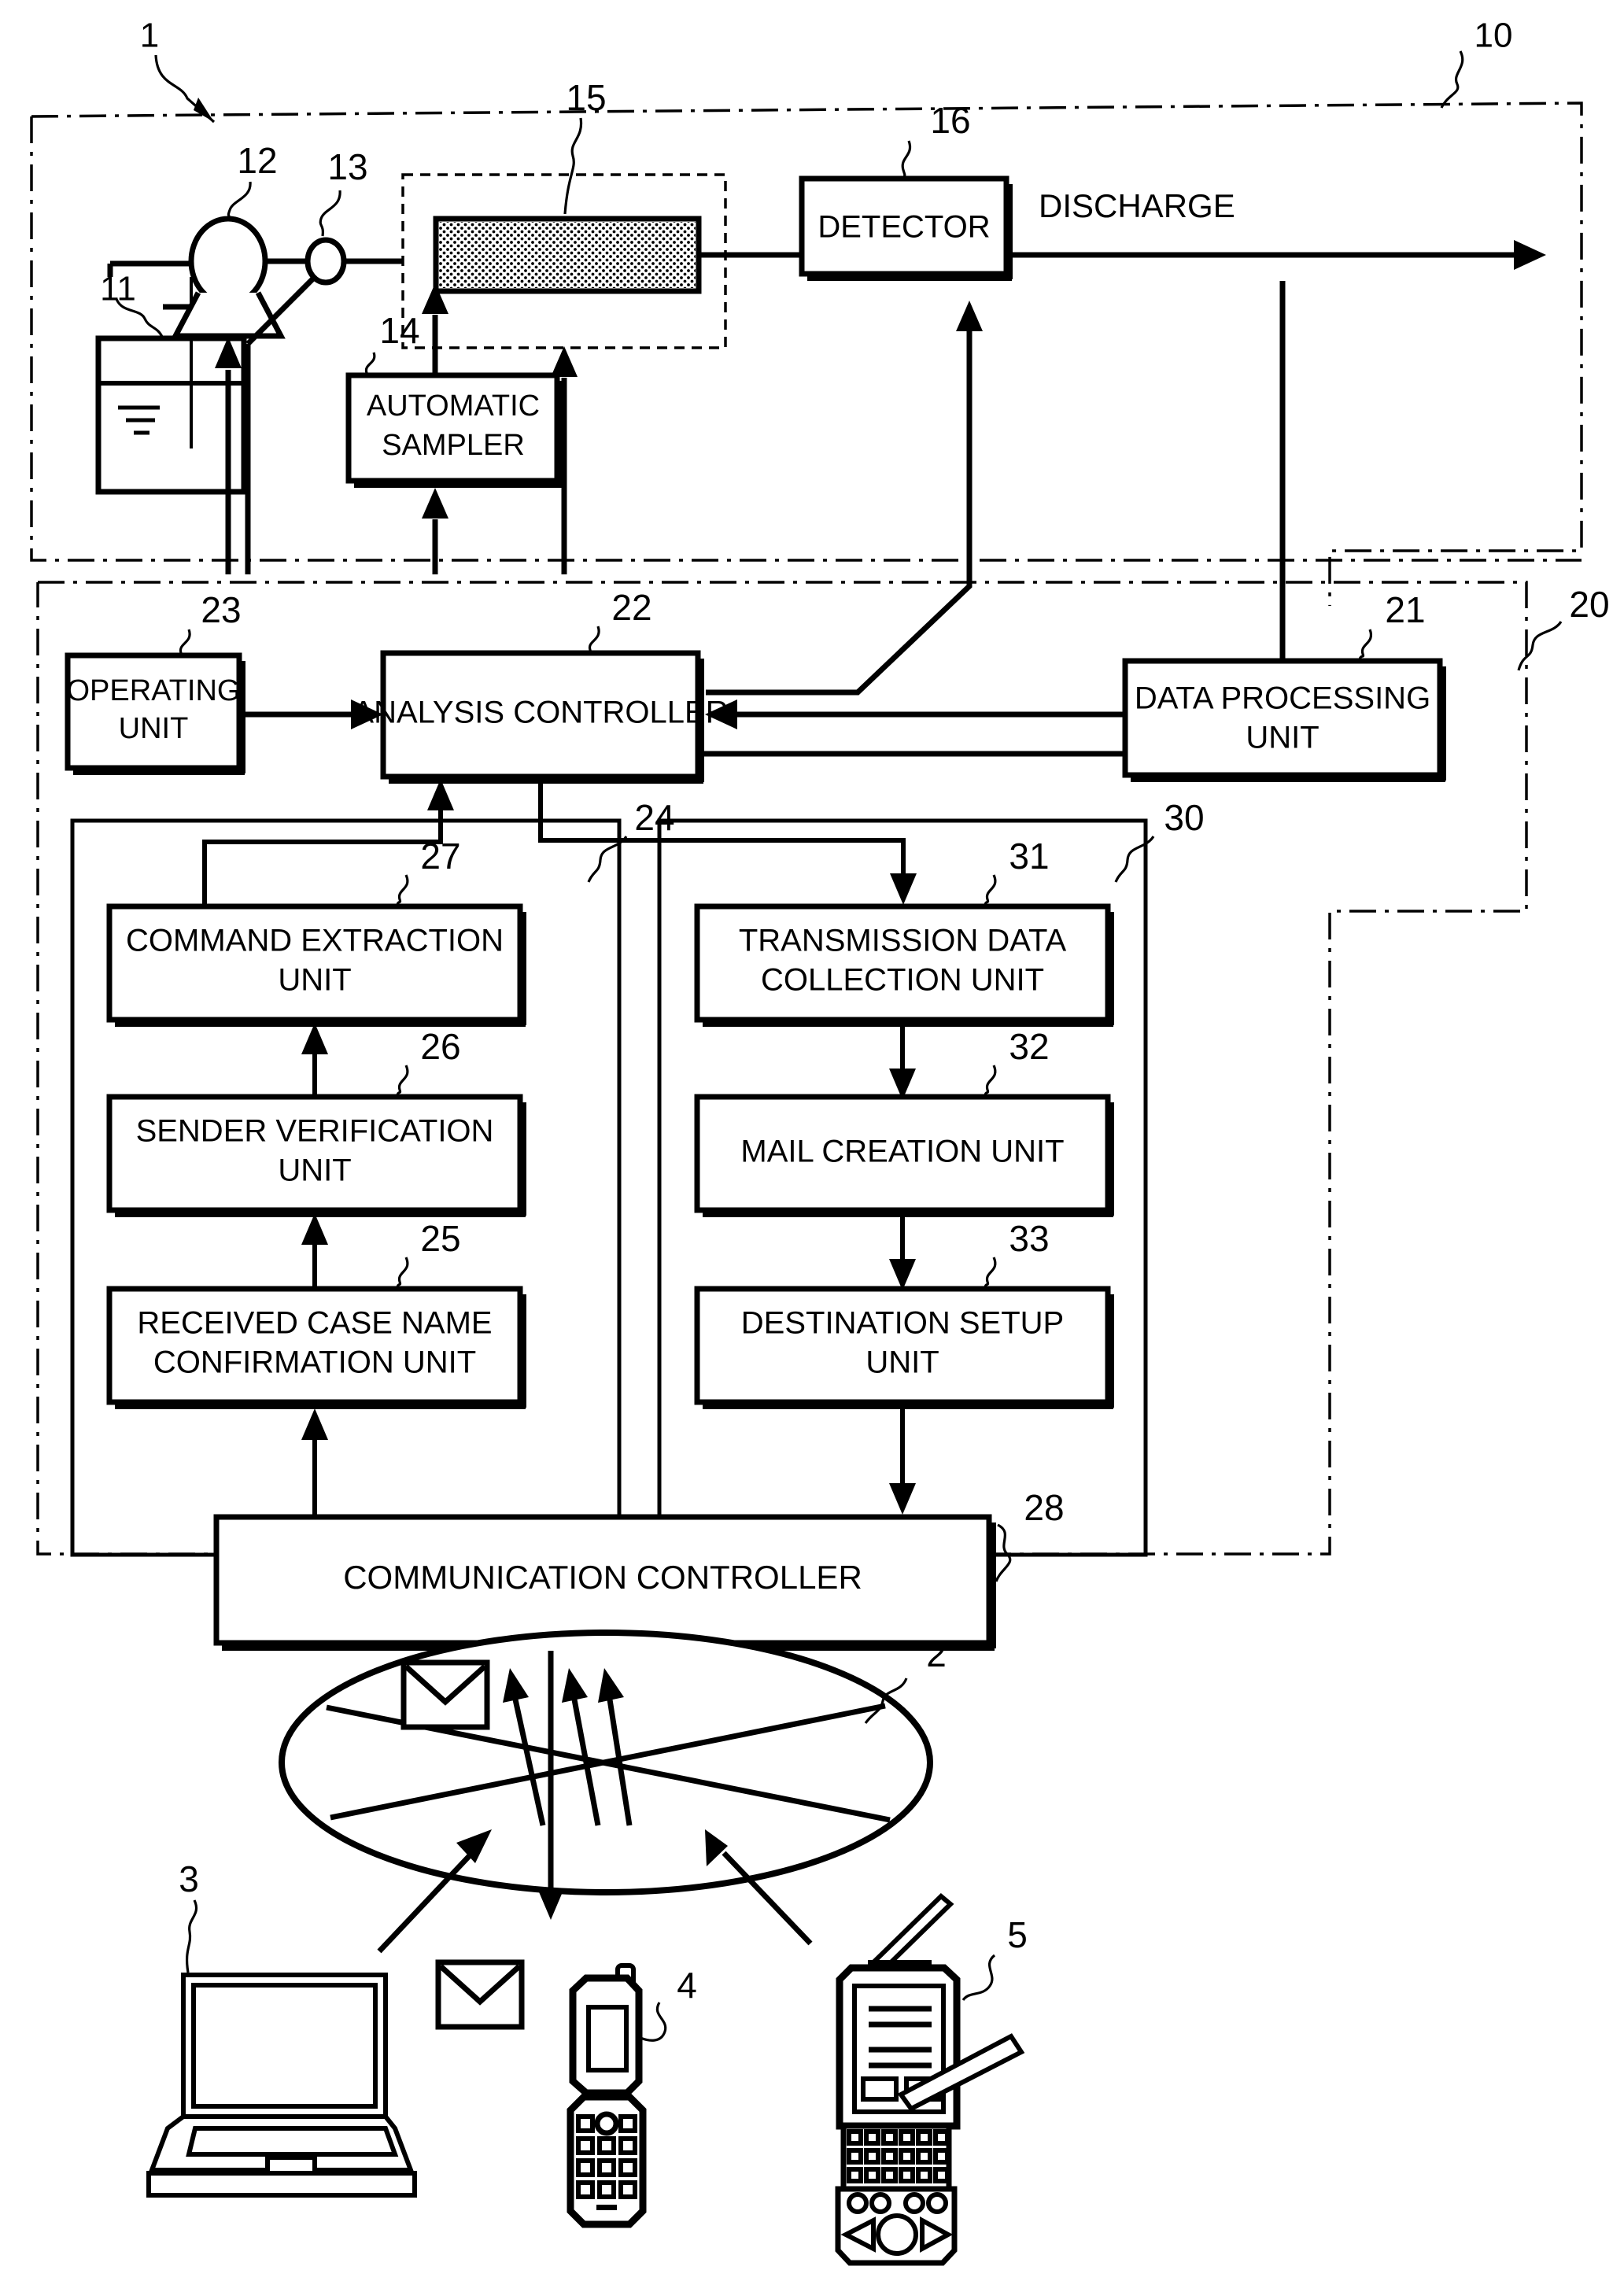 The width and height of the screenshot is (1624, 2281). Describe the element at coordinates (453, 446) in the screenshot. I see `automatic-sampler-label-2: SAMPLER` at that location.